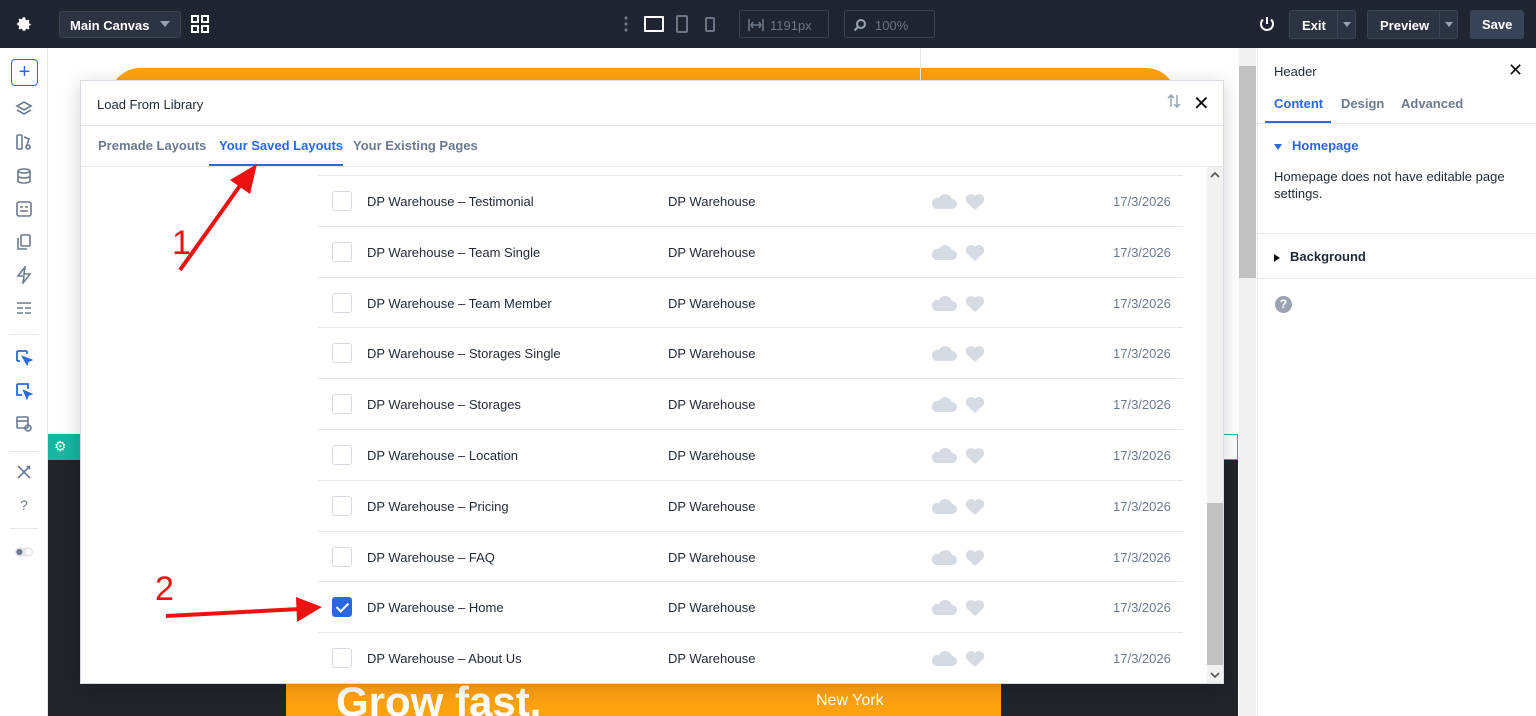 The height and width of the screenshot is (716, 1536). I want to click on tab-your-existing-pages: Your Existing Pages, so click(415, 145).